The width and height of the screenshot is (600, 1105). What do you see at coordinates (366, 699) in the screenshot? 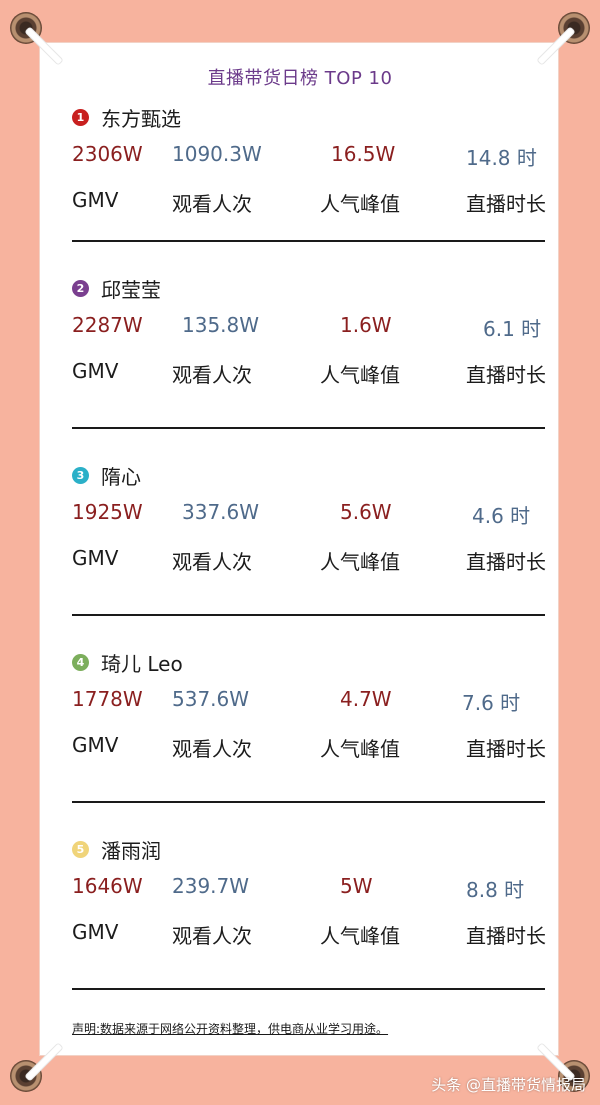
I see `peak-value: 4.7W` at bounding box center [366, 699].